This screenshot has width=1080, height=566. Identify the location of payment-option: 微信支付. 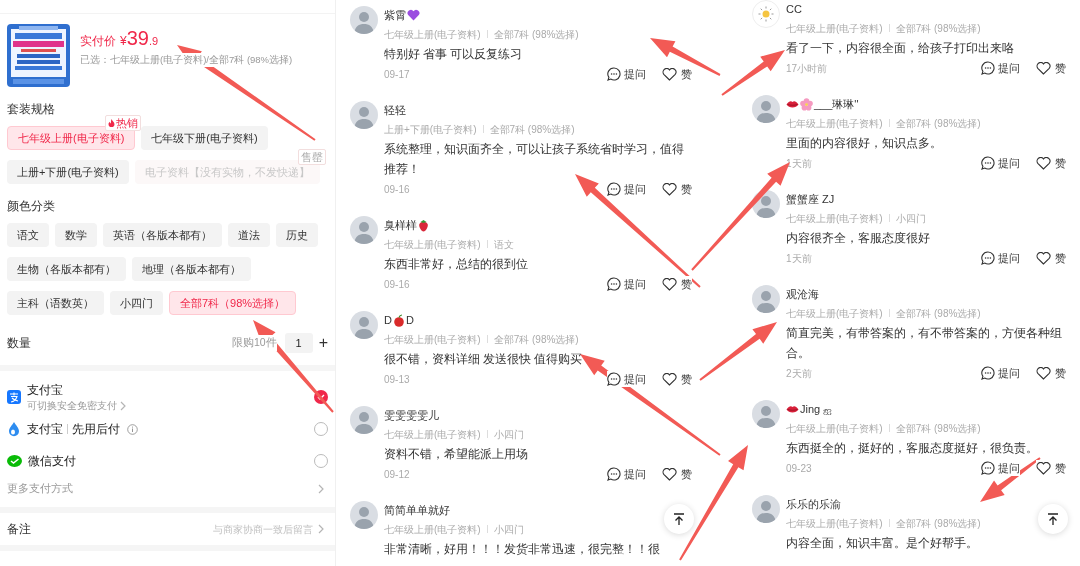
(167, 461).